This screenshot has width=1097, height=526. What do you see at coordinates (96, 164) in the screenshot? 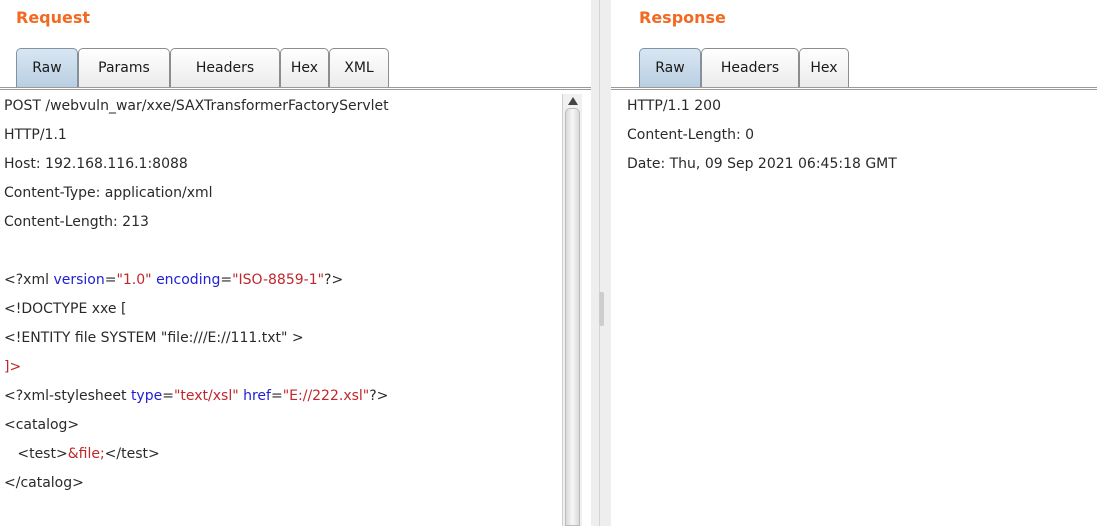
I see `request-line: Host: 192.168.116.1:8088` at bounding box center [96, 164].